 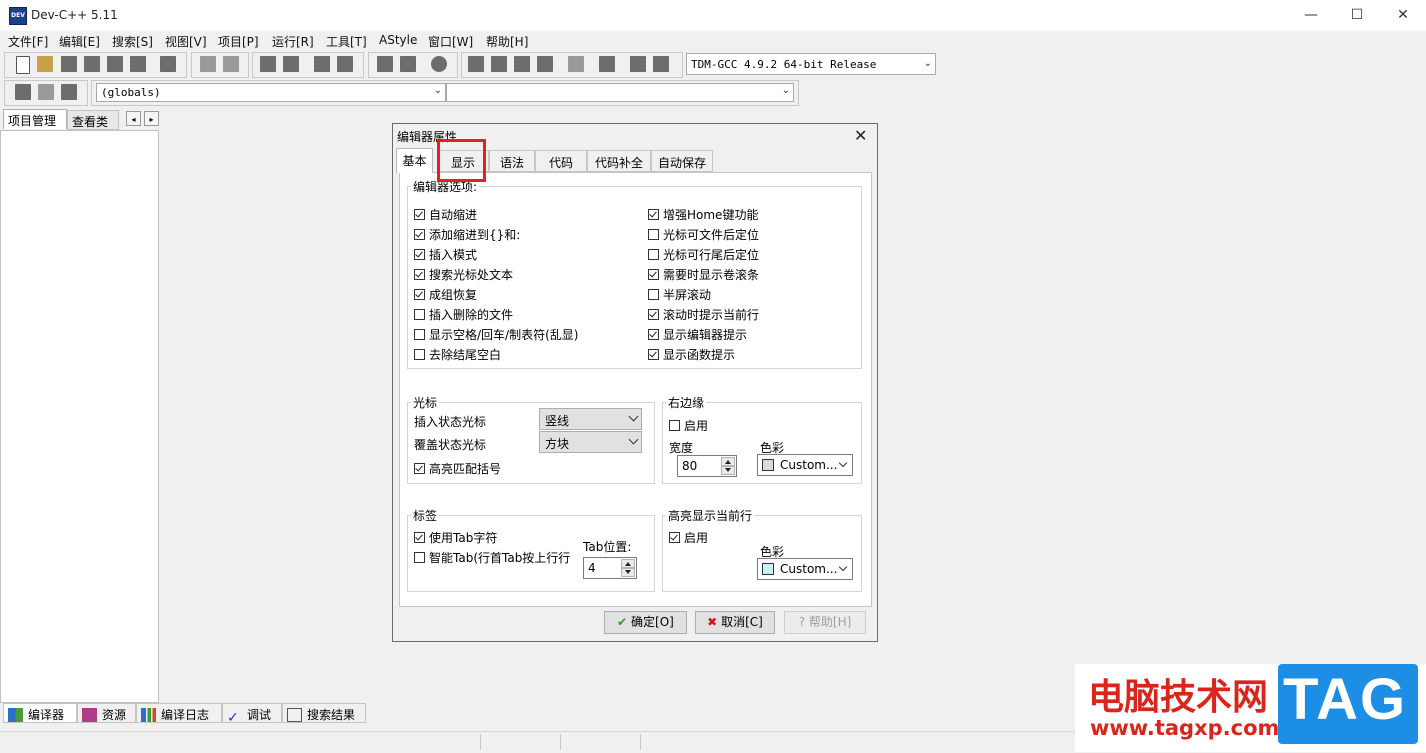 I want to click on close-file-icon, so click(x=115, y=64).